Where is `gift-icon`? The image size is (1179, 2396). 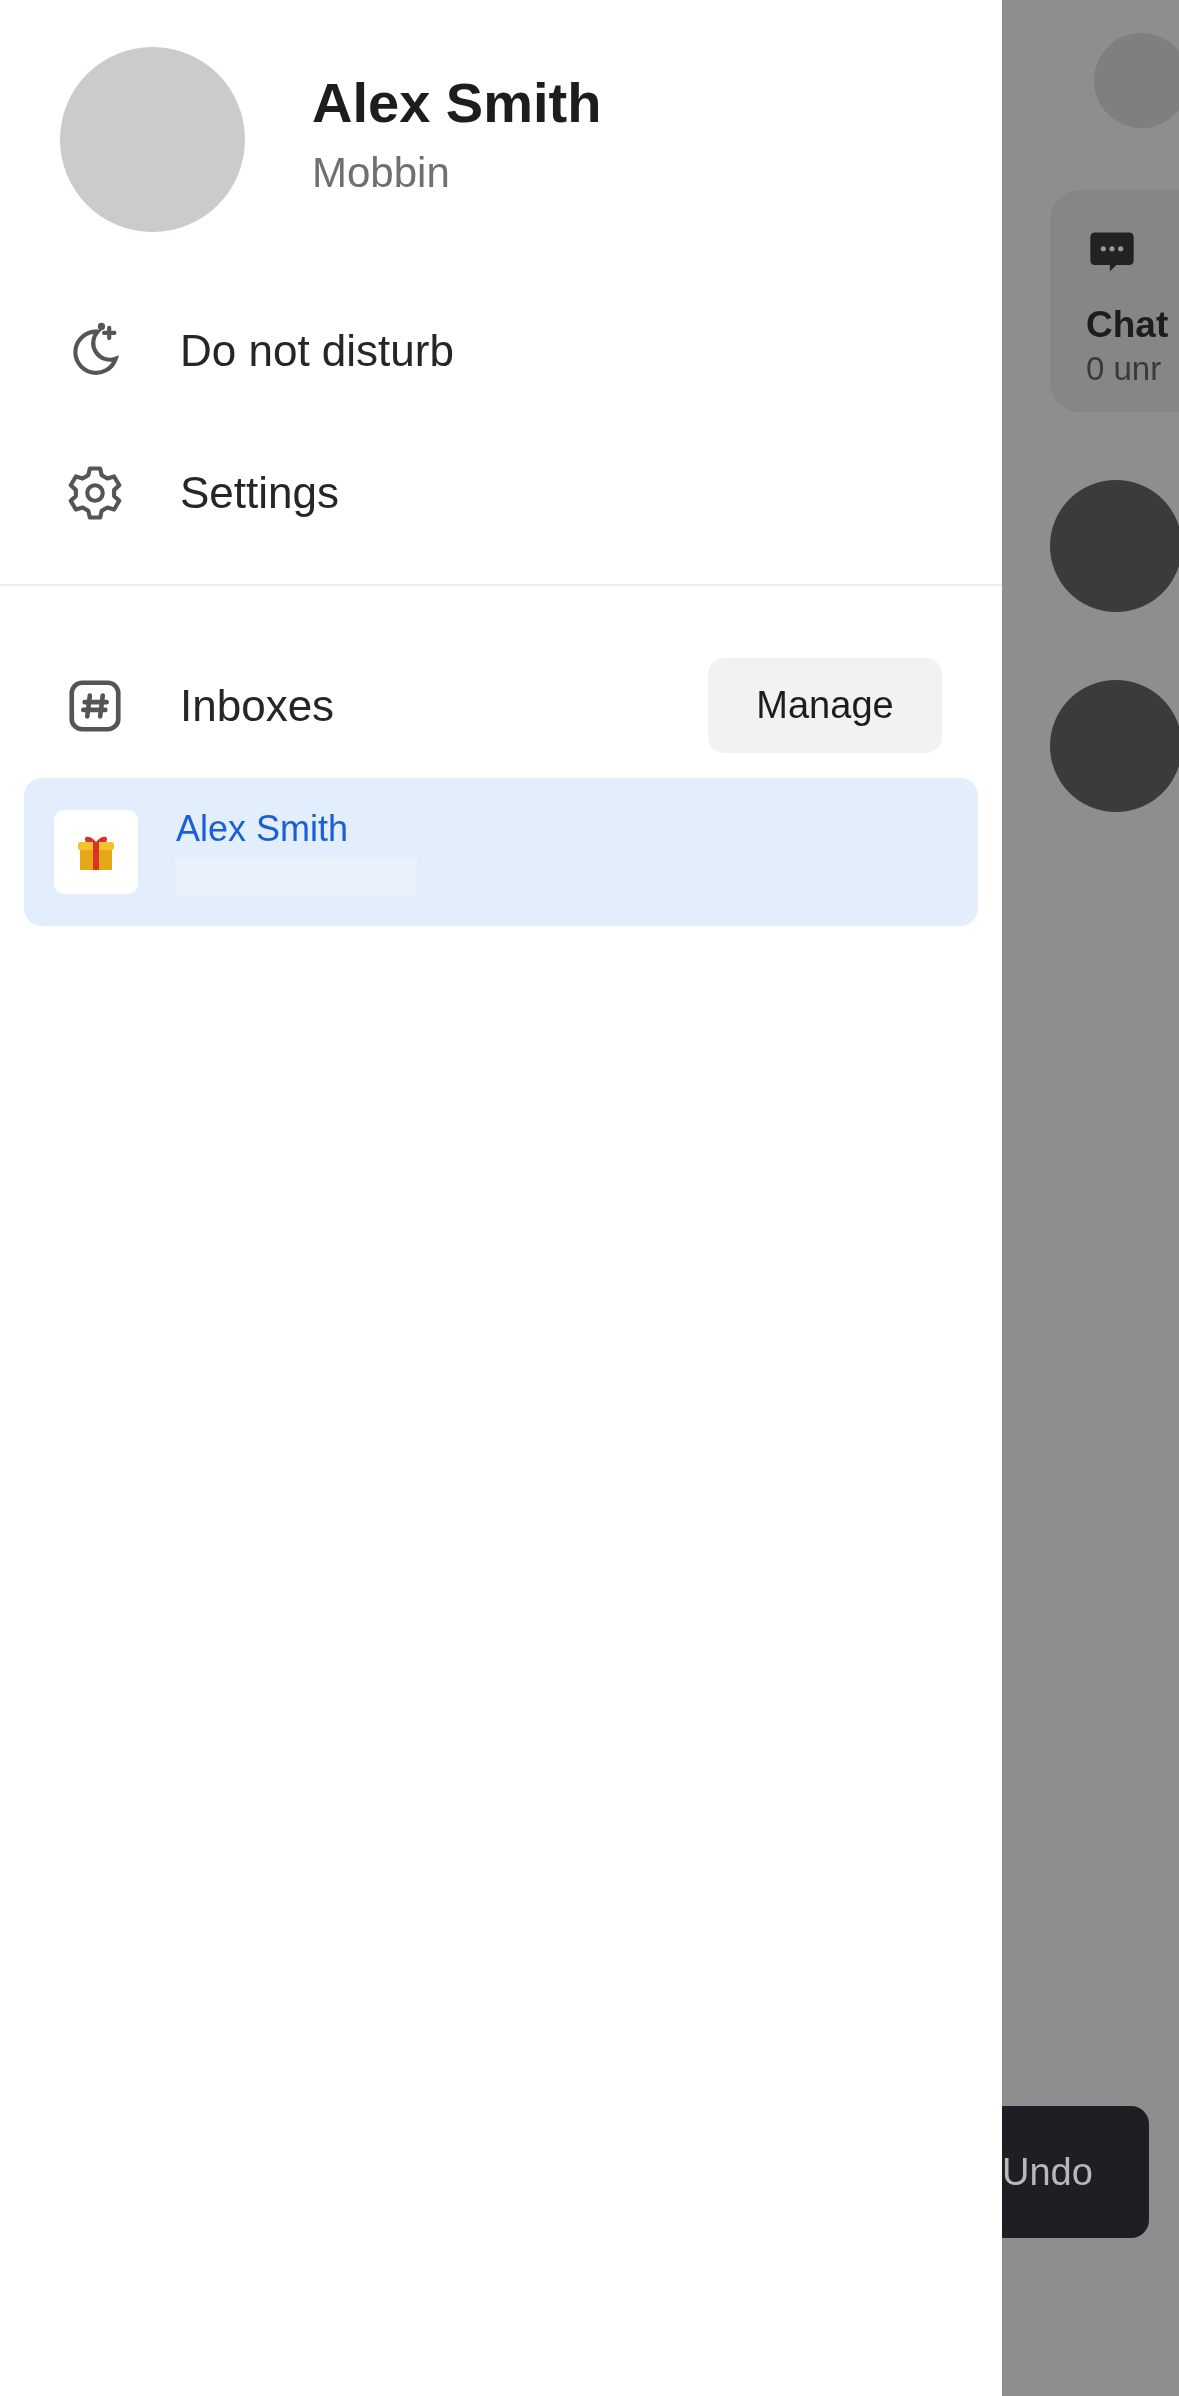 gift-icon is located at coordinates (96, 852).